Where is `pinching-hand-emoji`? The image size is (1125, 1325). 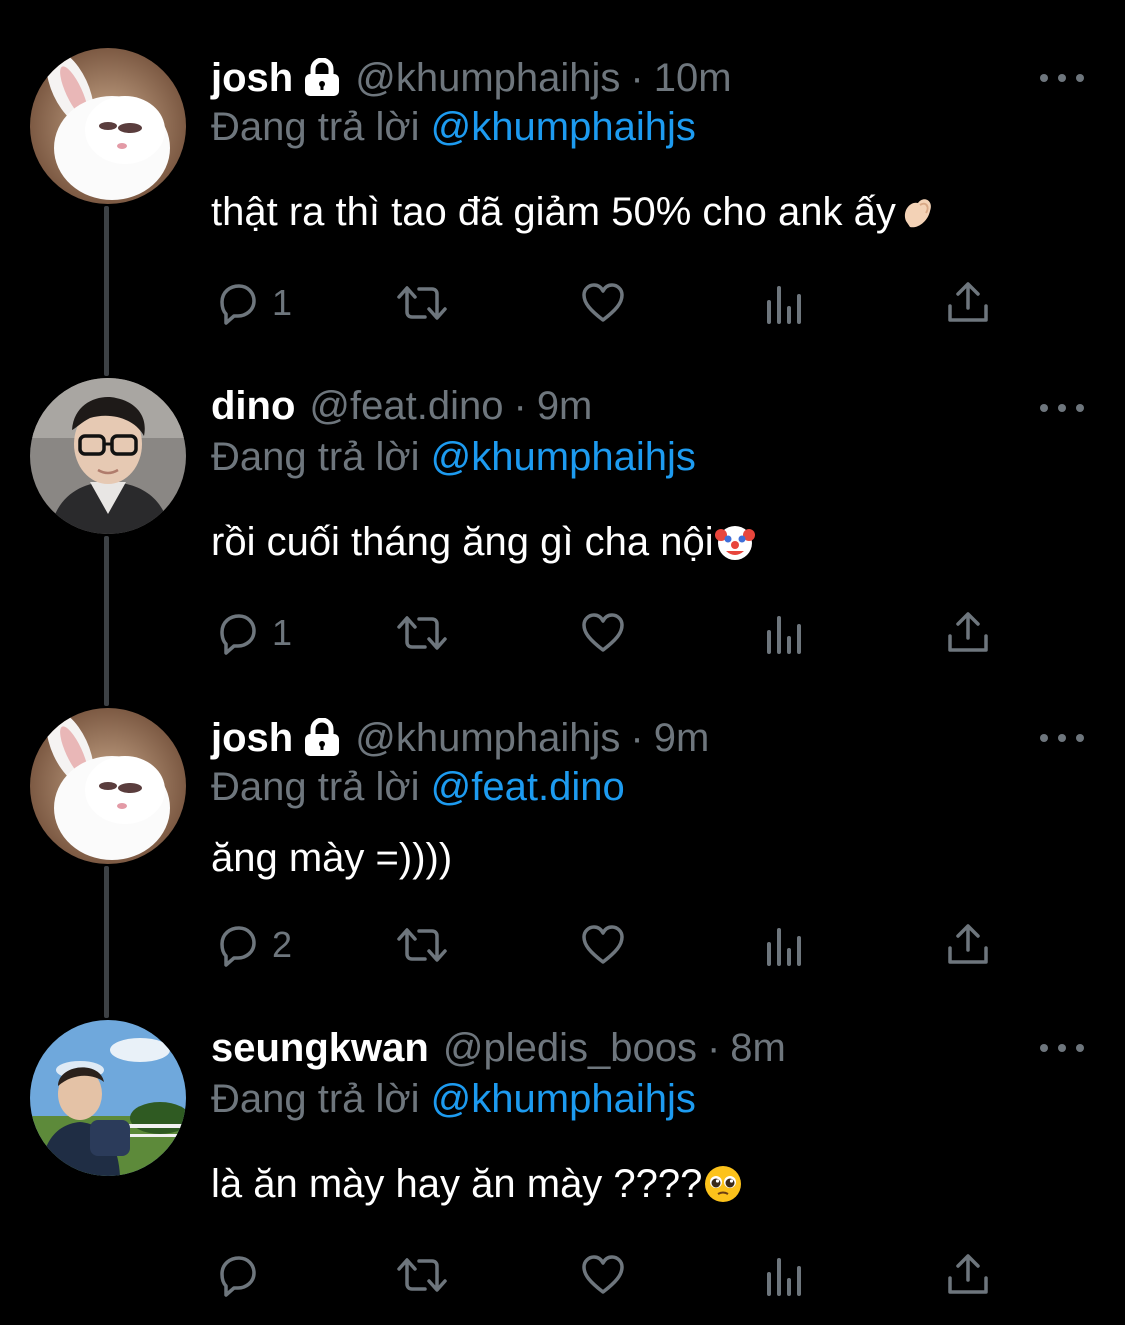 pinching-hand-emoji is located at coordinates (917, 213).